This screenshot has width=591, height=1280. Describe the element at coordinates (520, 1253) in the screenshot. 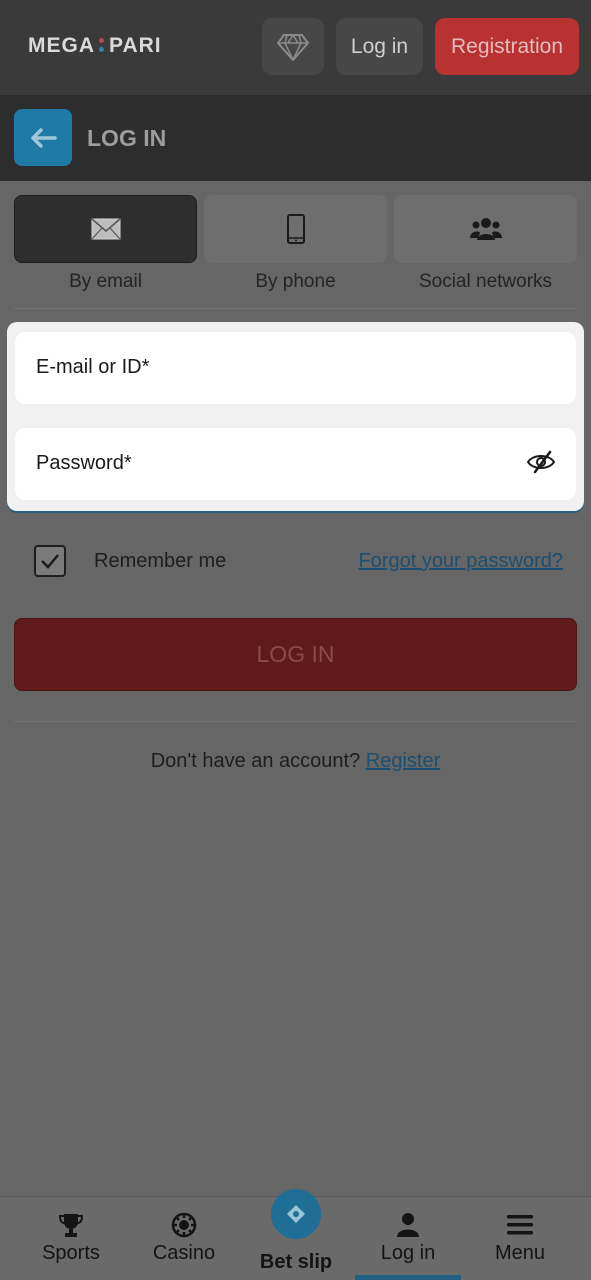

I see `nav-menu-label: Menu` at that location.